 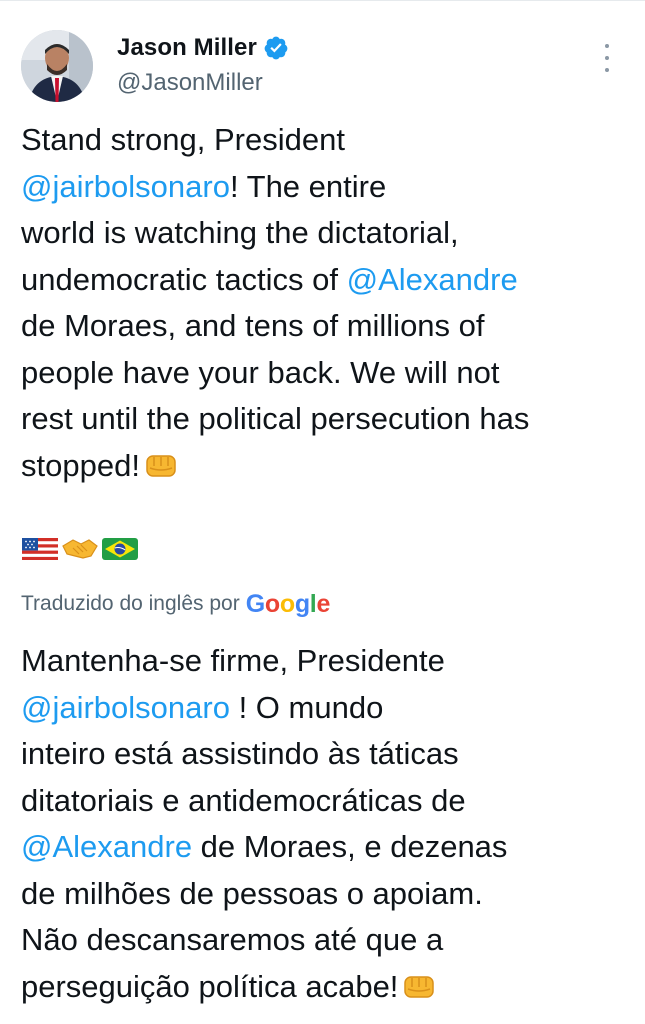 I want to click on translated-line: ditatoriais e antidemocráticas de, so click(x=243, y=800).